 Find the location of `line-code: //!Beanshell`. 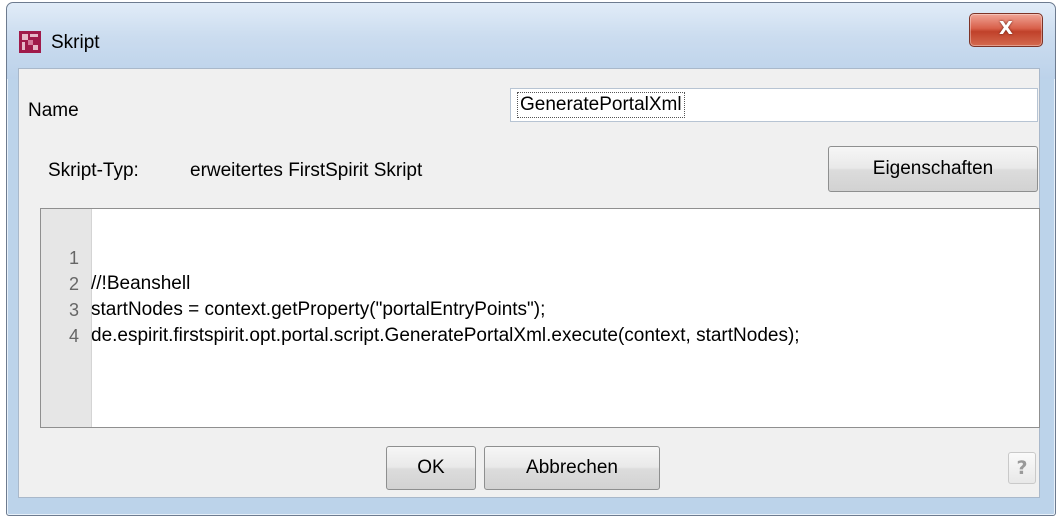

line-code: //!Beanshell is located at coordinates (140, 284).